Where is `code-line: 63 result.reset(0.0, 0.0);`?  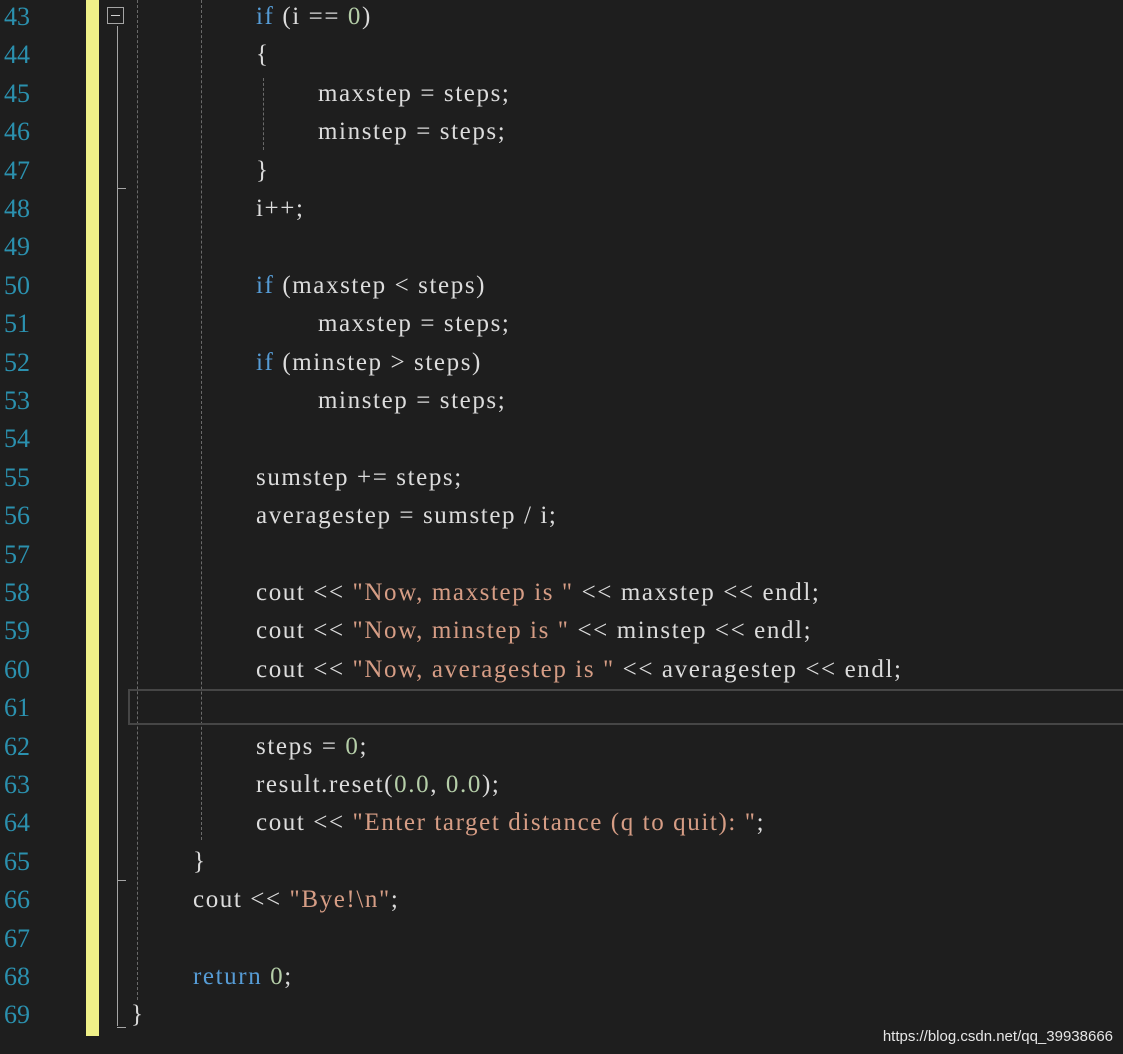
code-line: 63 result.reset(0.0, 0.0); is located at coordinates (561, 785).